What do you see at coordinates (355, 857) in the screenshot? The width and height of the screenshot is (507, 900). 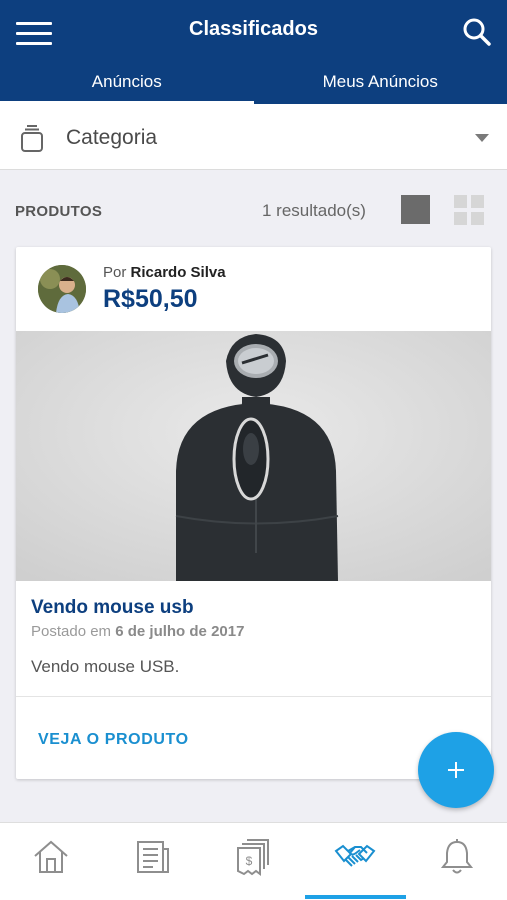 I see `handshake-icon` at bounding box center [355, 857].